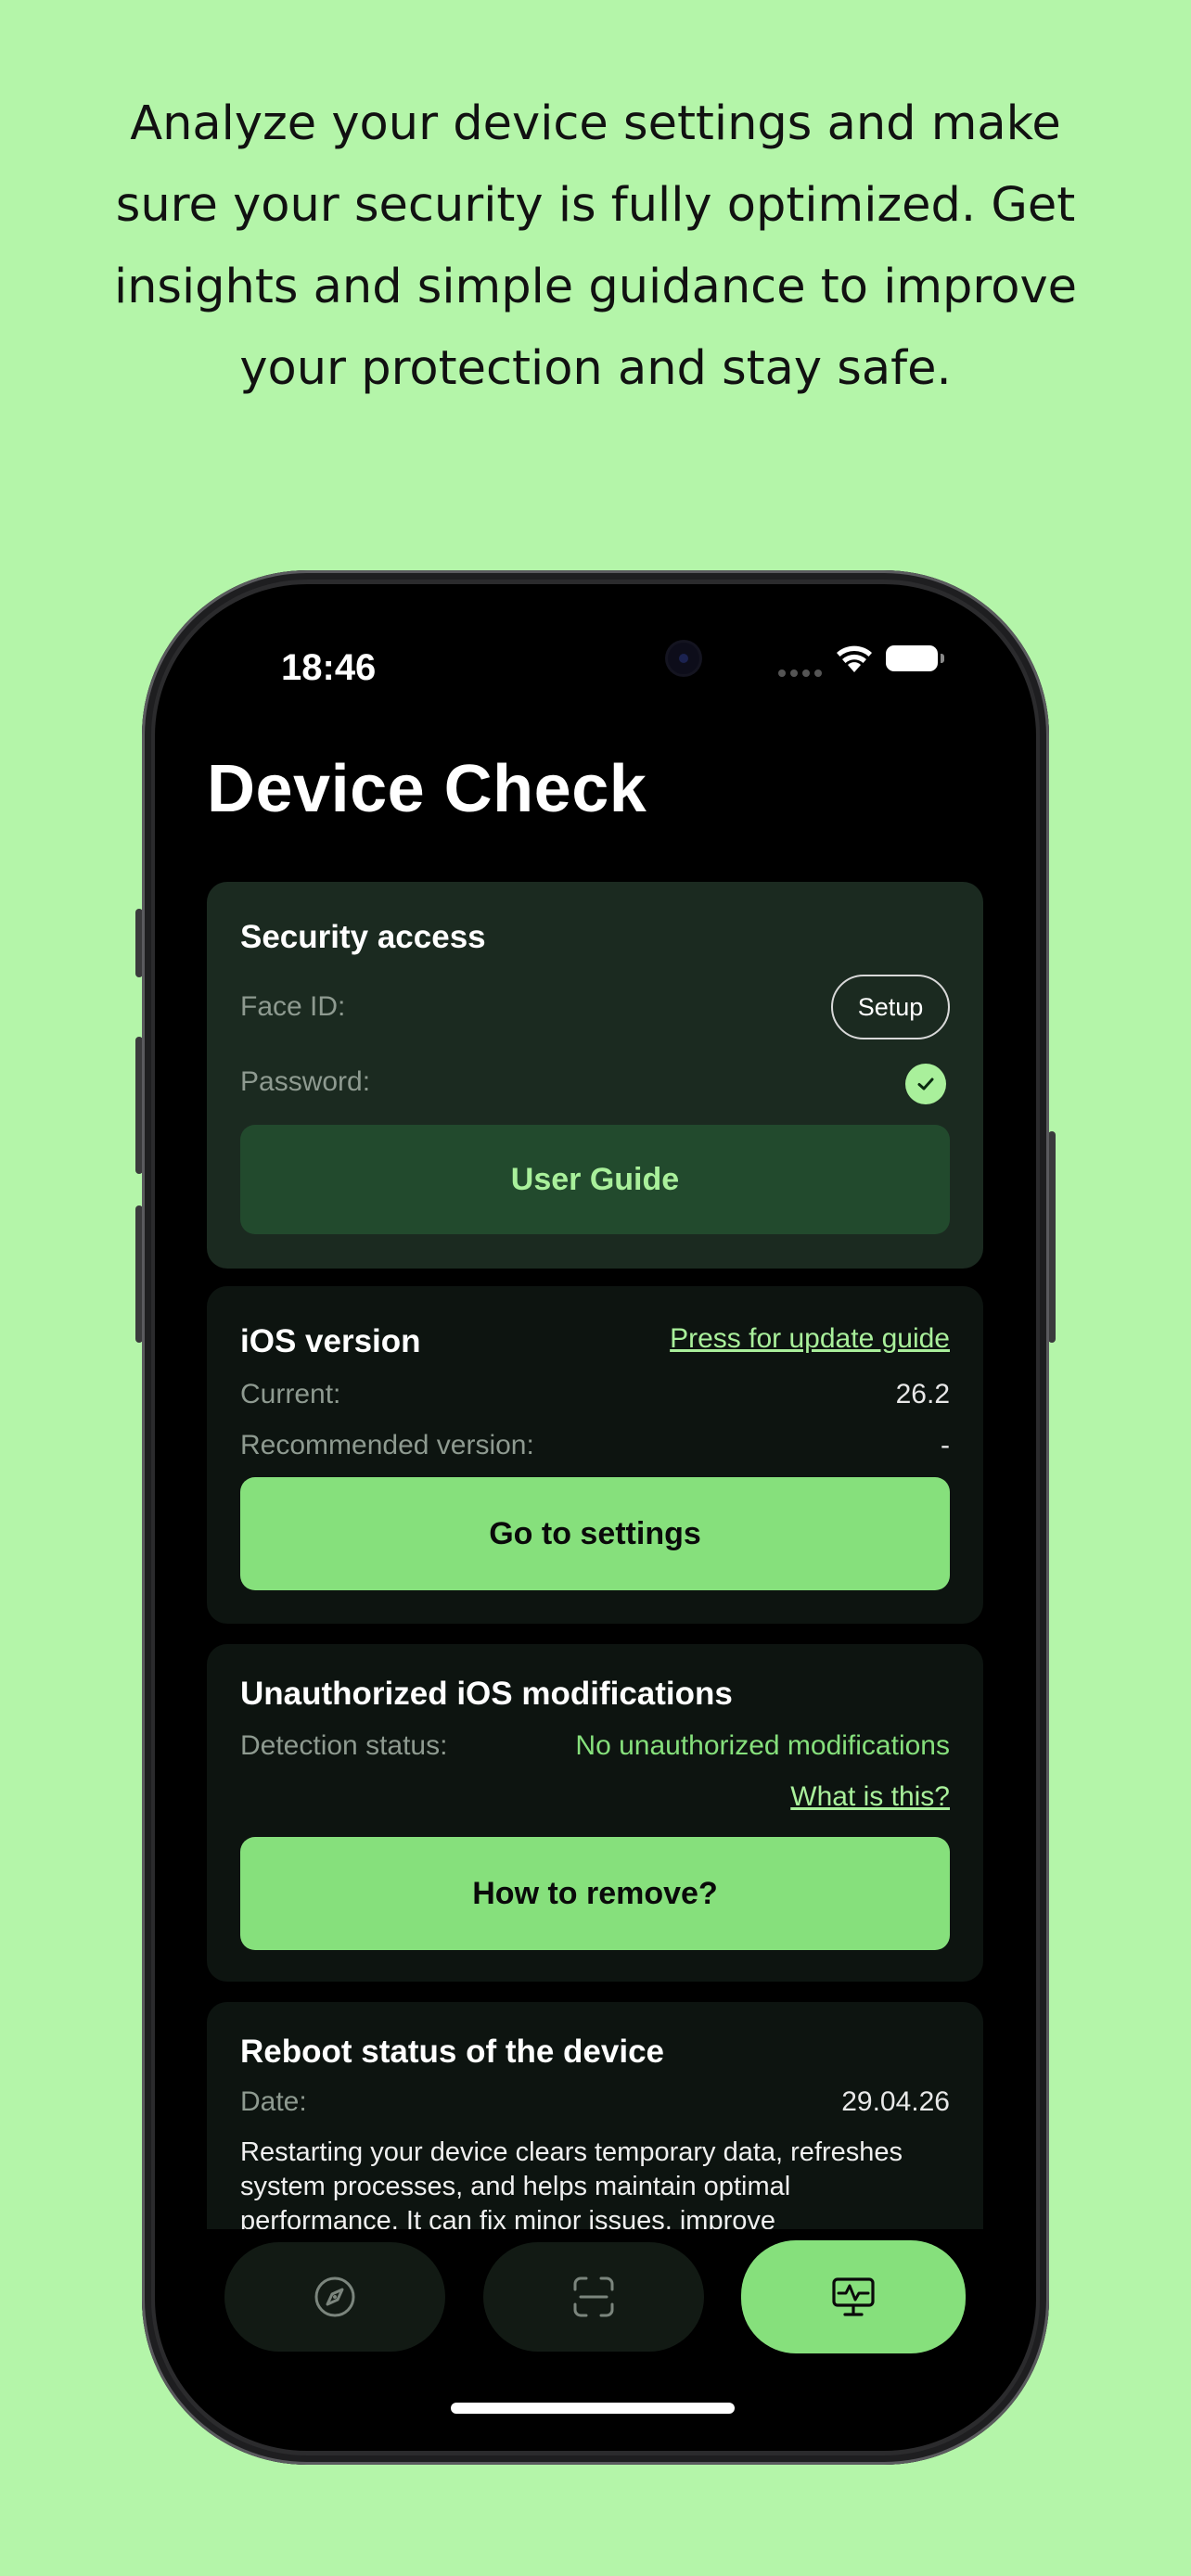 The height and width of the screenshot is (2576, 1191). I want to click on tab-scan, so click(593, 2297).